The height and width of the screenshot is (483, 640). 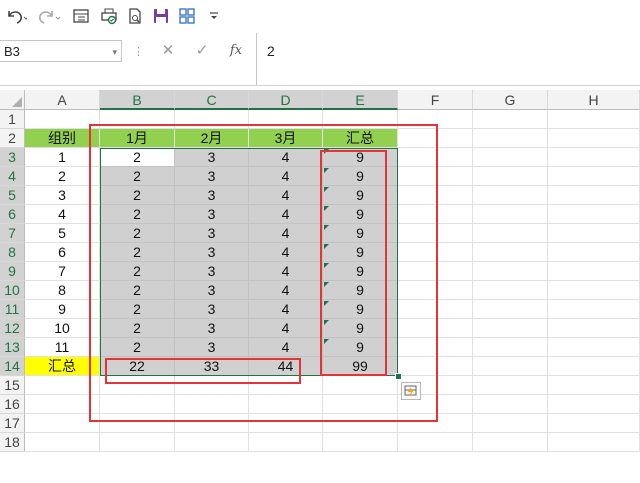 I want to click on cell-d17, so click(x=286, y=423).